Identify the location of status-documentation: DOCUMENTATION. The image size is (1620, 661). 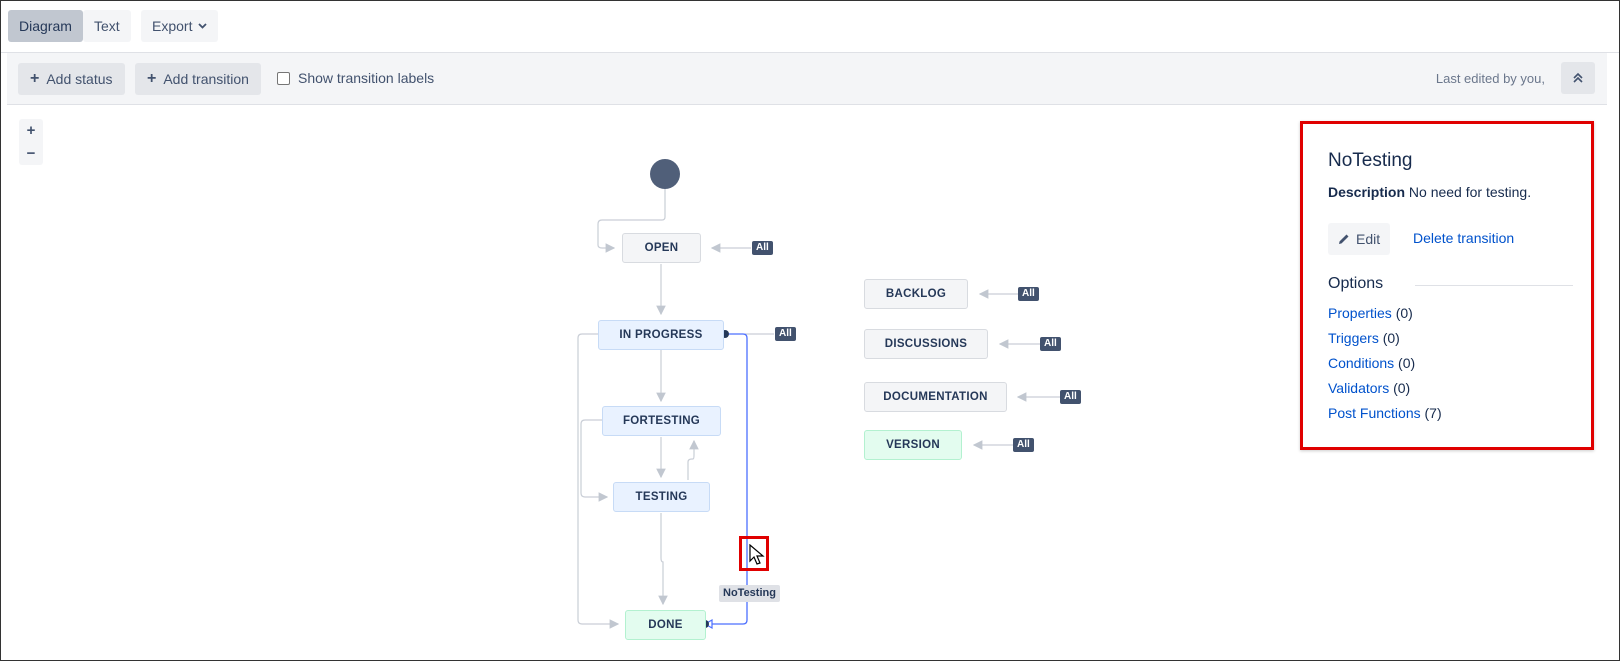
(935, 397).